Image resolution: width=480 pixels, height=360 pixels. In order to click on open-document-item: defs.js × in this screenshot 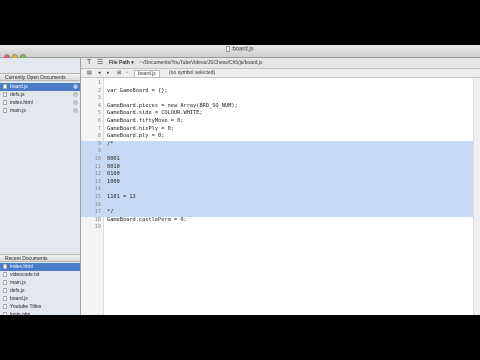, I will do `click(40, 95)`.